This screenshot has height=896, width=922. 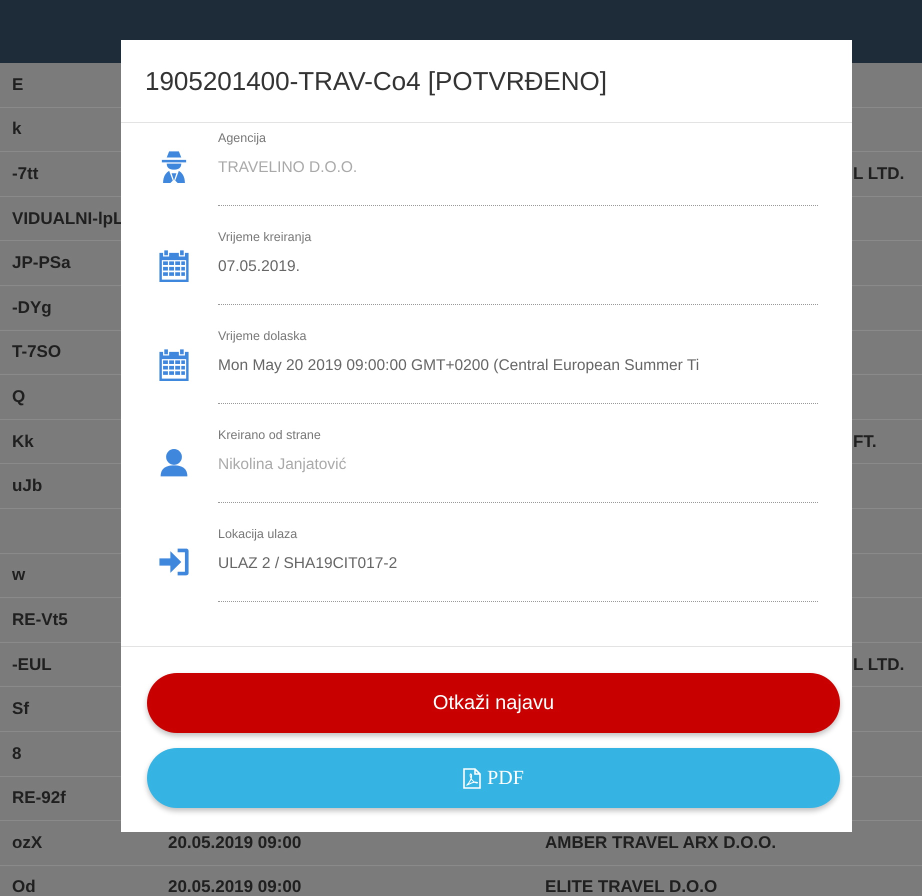 What do you see at coordinates (258, 534) in the screenshot?
I see `field-label: Lokacija ulaza` at bounding box center [258, 534].